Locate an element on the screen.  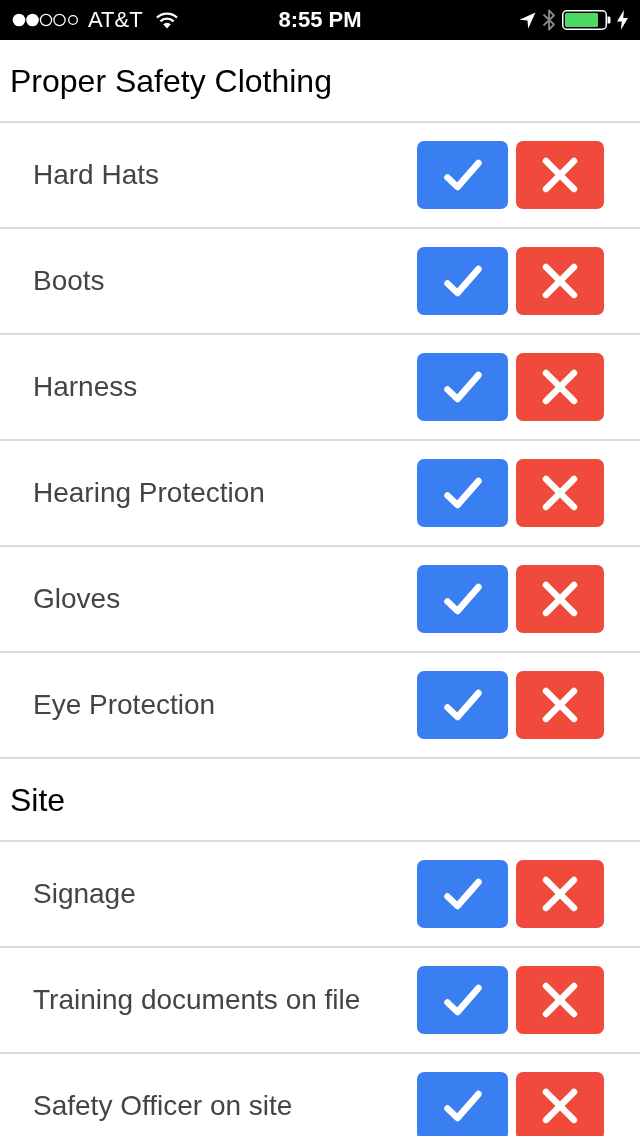
charging-bolt-icon is located at coordinates (622, 20).